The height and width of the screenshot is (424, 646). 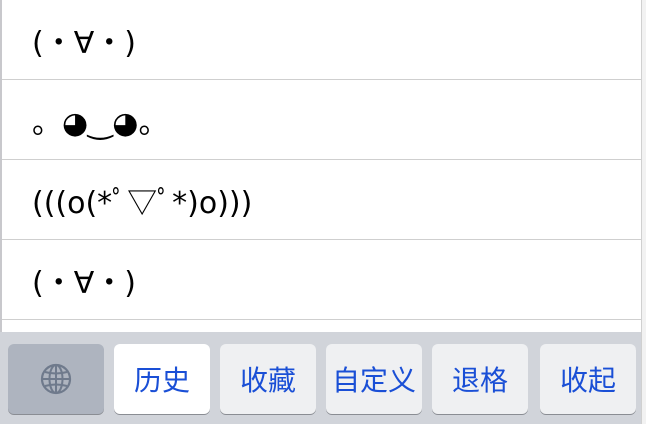 What do you see at coordinates (588, 379) in the screenshot?
I see `collapse-button: 收起` at bounding box center [588, 379].